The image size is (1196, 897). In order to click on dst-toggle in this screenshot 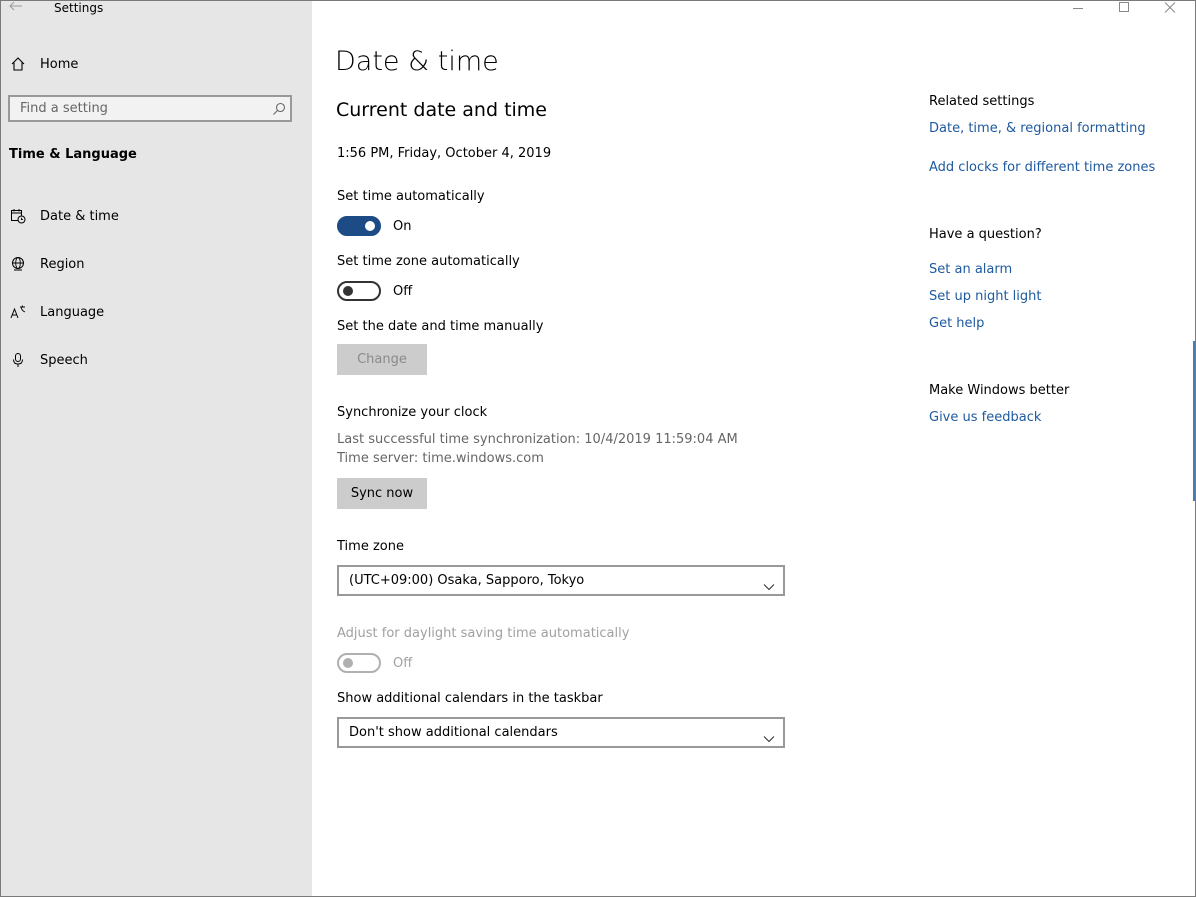, I will do `click(359, 663)`.